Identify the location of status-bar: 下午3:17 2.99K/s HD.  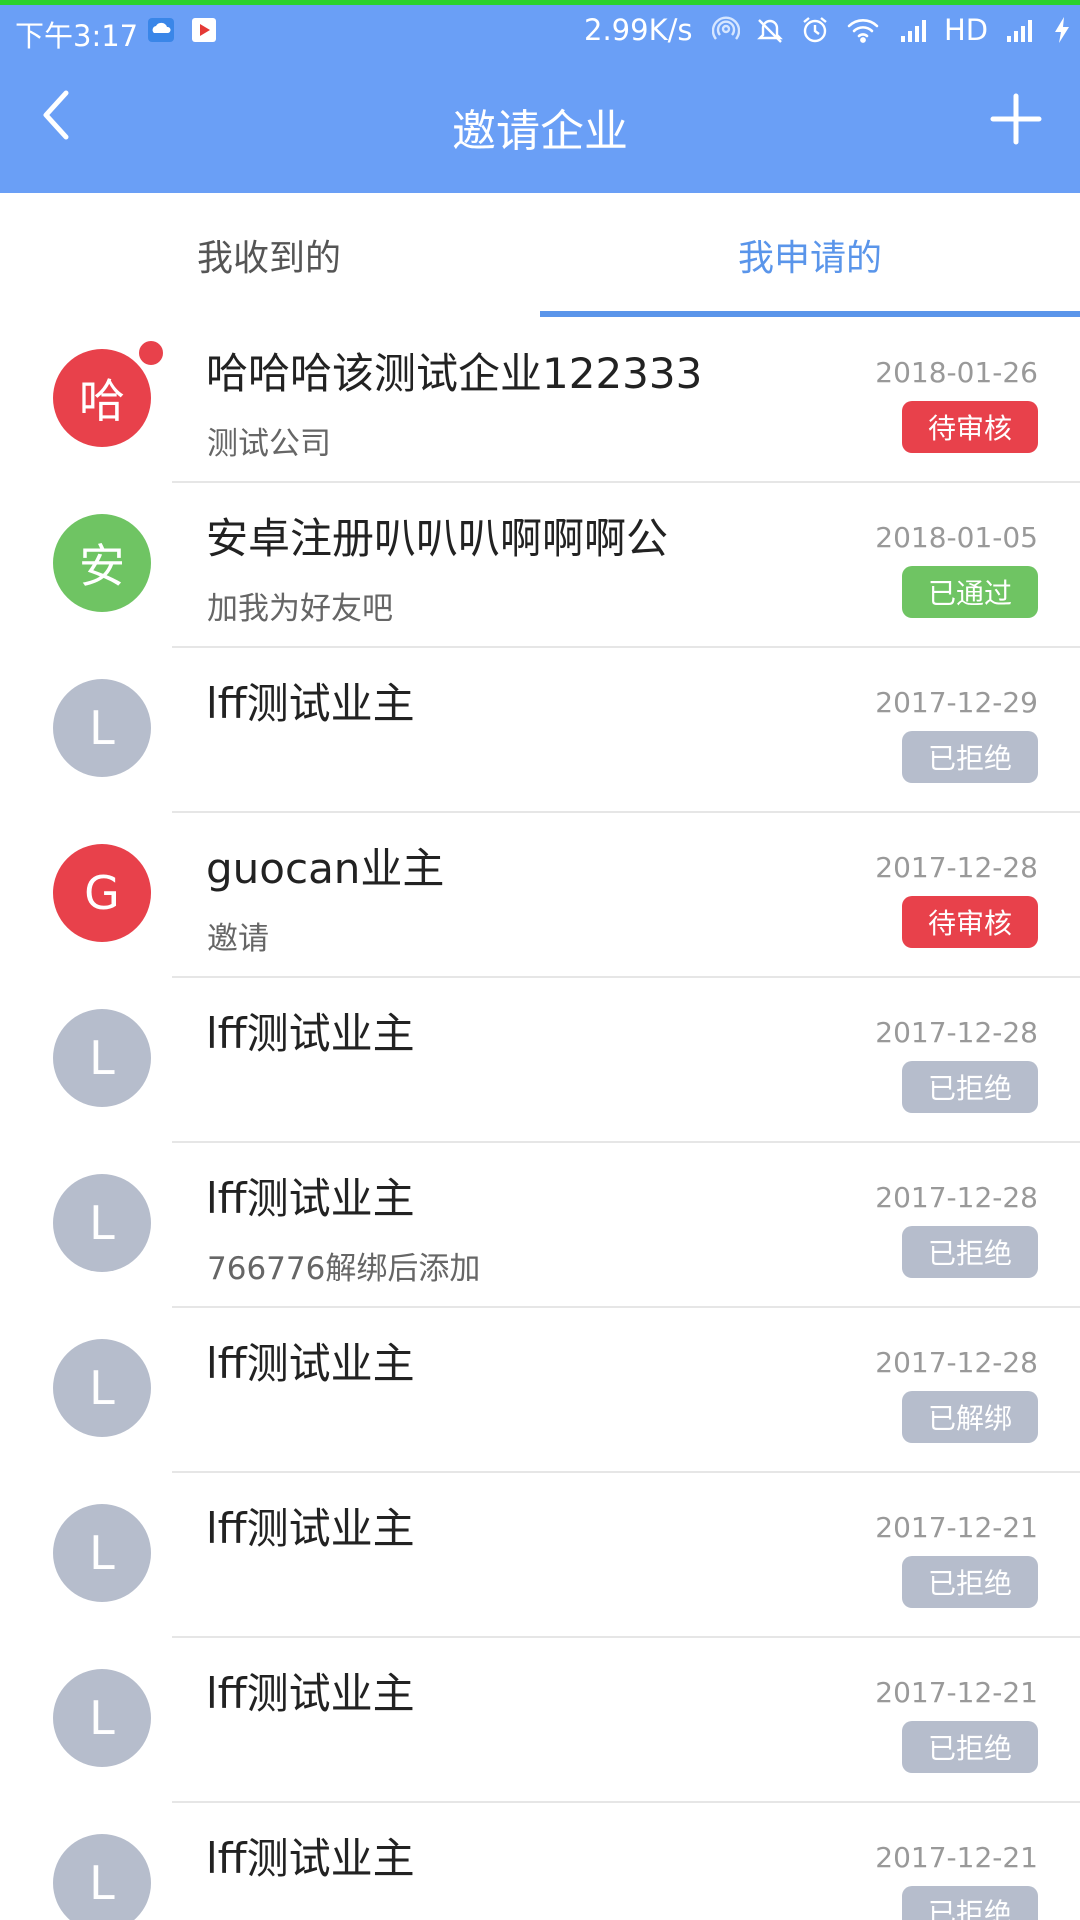
(540, 30).